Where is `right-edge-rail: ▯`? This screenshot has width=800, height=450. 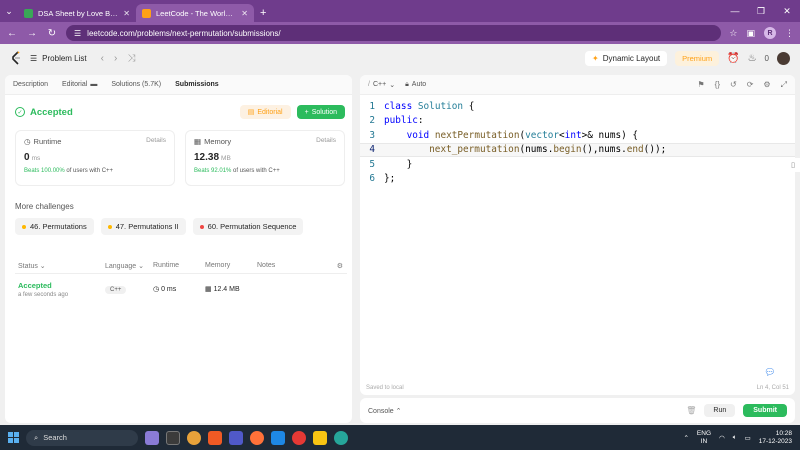 right-edge-rail: ▯ is located at coordinates (793, 178).